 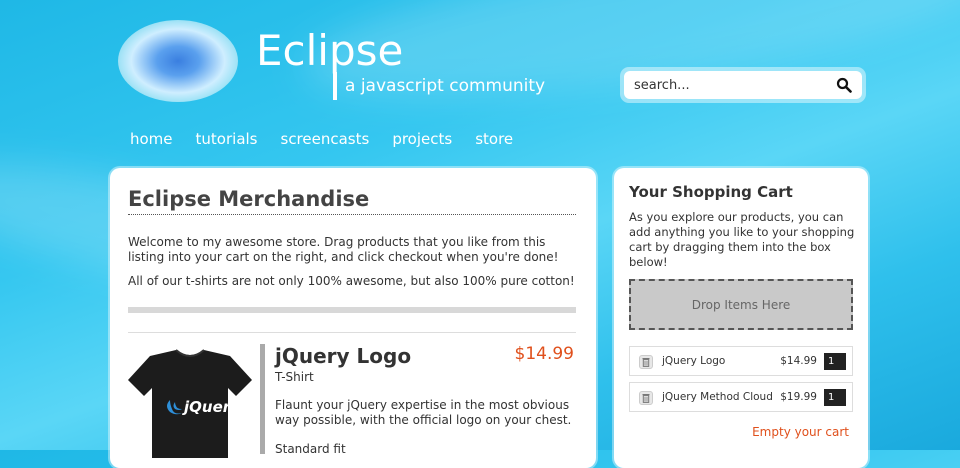 I want to click on shirt-text: jQuery, so click(x=211, y=407).